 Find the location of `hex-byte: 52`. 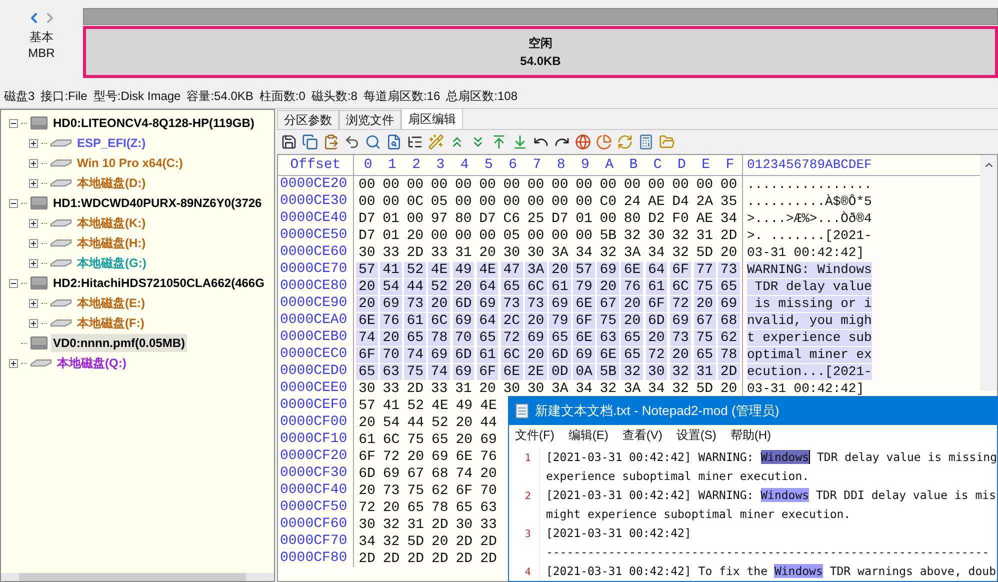

hex-byte: 52 is located at coordinates (439, 286).